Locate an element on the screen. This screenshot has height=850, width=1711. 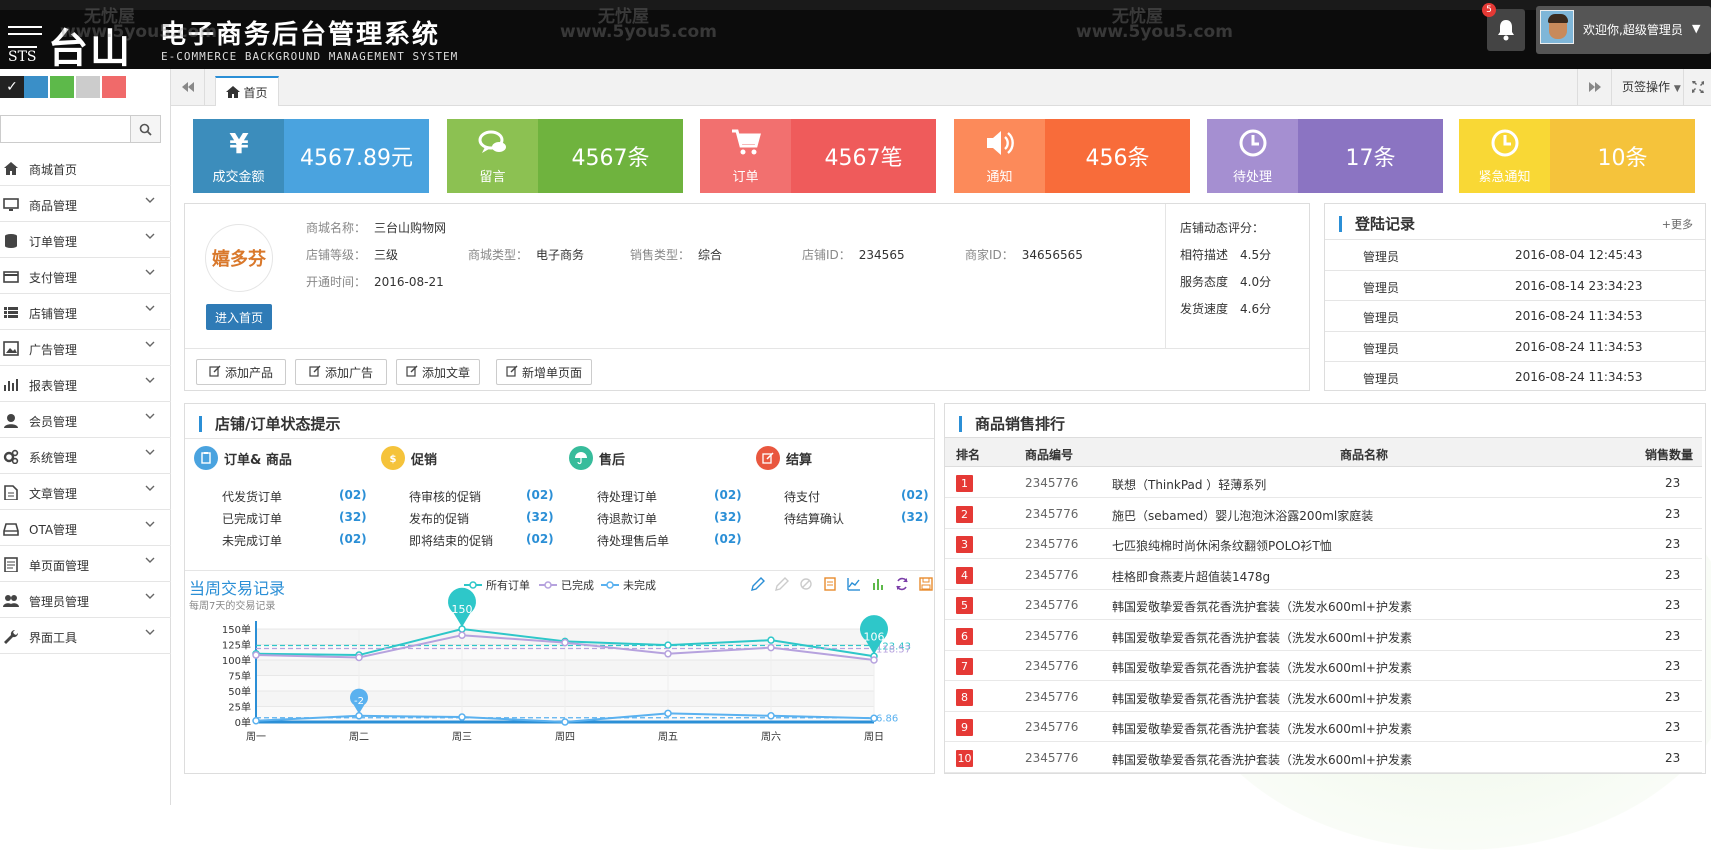
user-menu: 欢迎你,超级管理员 ▼ is located at coordinates (1623, 30).